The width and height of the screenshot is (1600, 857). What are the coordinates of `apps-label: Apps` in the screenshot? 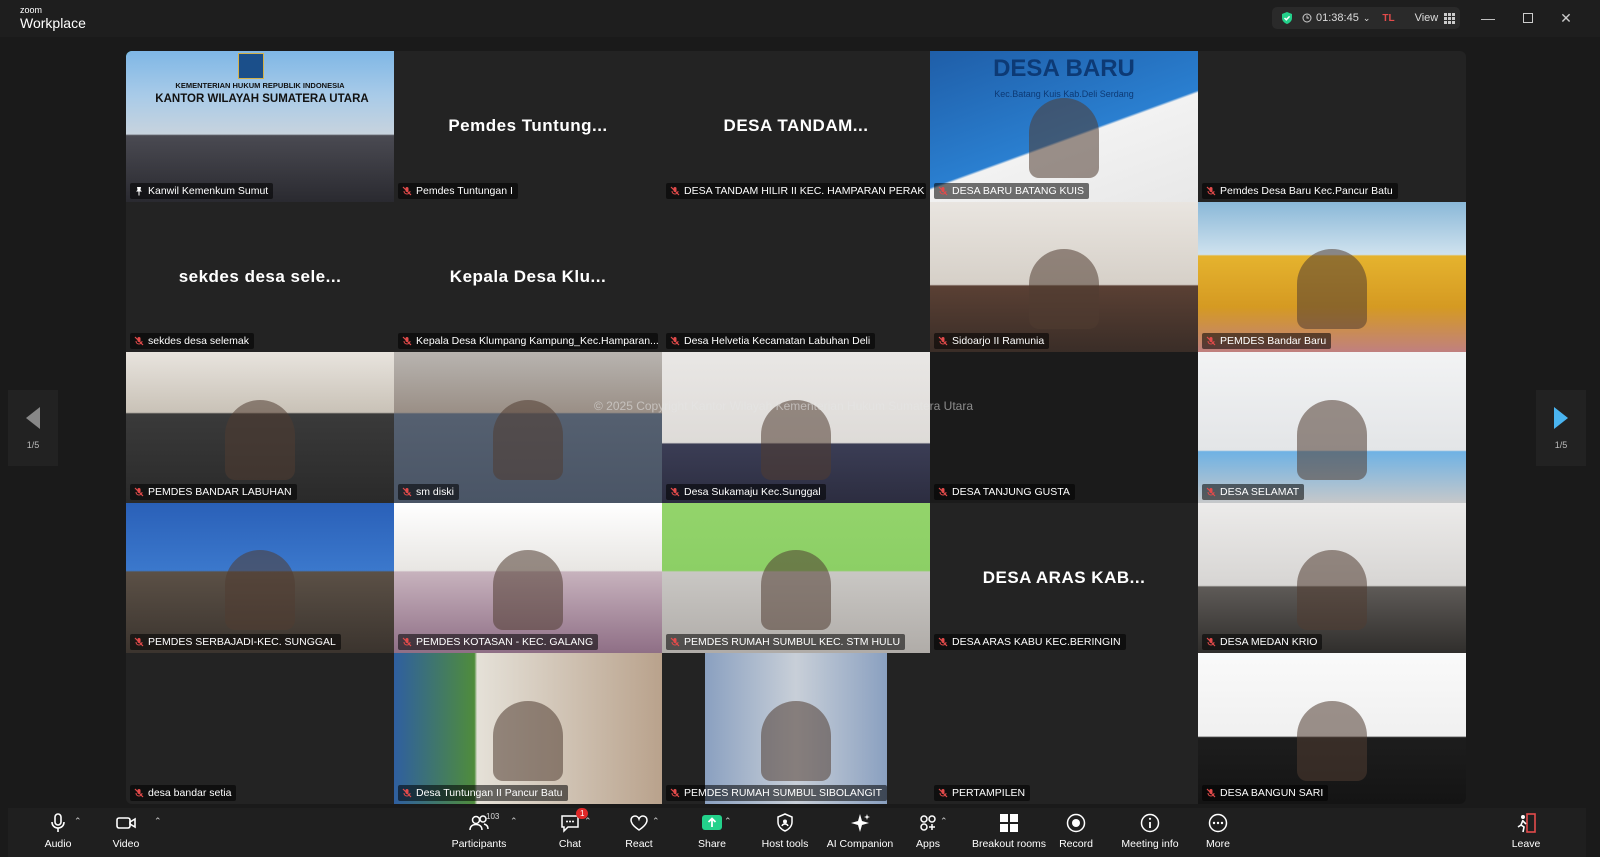 It's located at (928, 844).